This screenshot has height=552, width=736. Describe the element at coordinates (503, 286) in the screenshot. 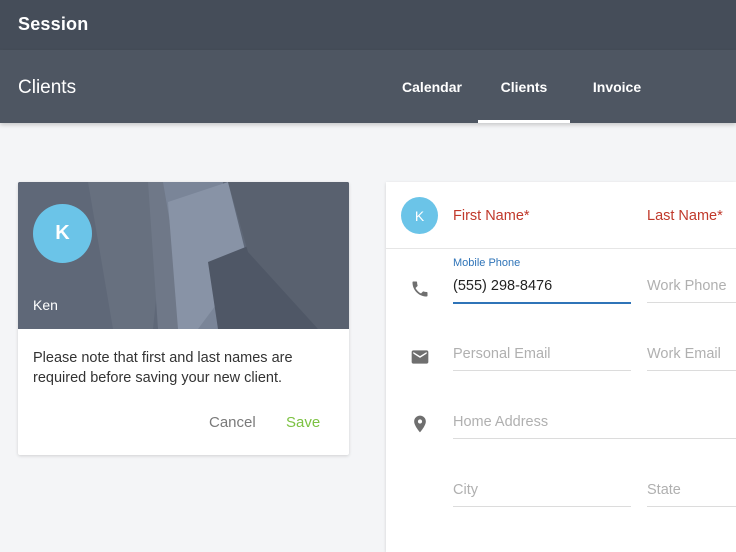

I see `mobile-phone-value: (555) 298-8476` at that location.